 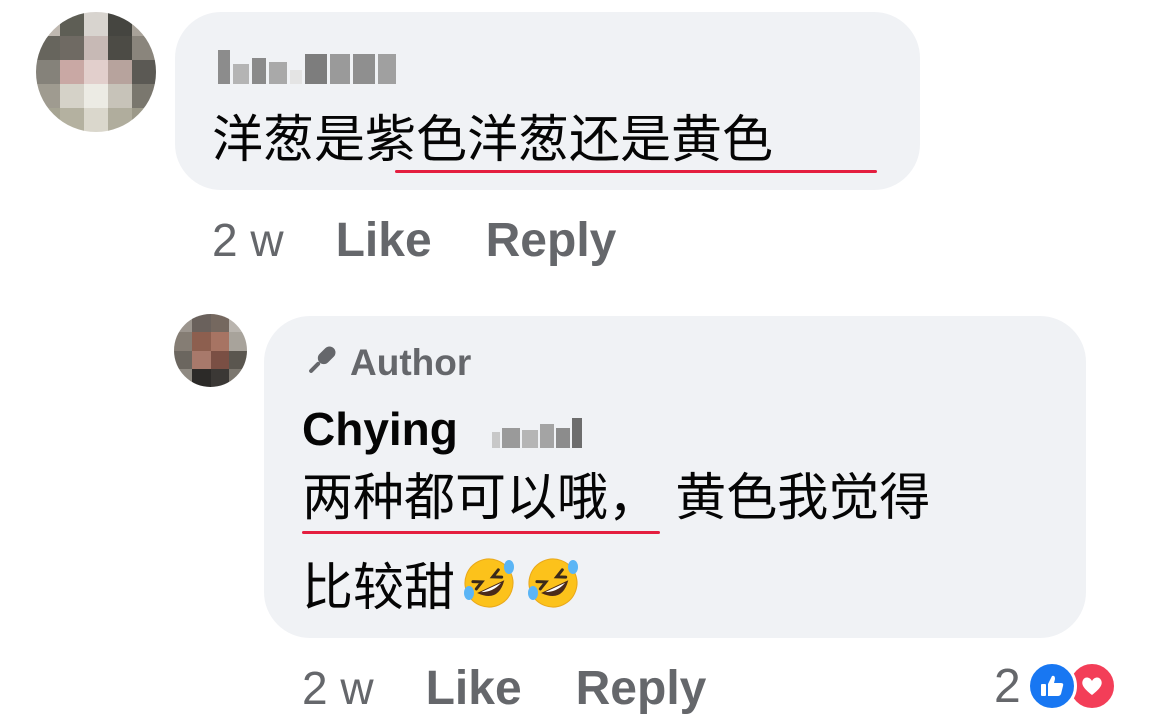 I want to click on commenter-avatar, so click(x=96, y=72).